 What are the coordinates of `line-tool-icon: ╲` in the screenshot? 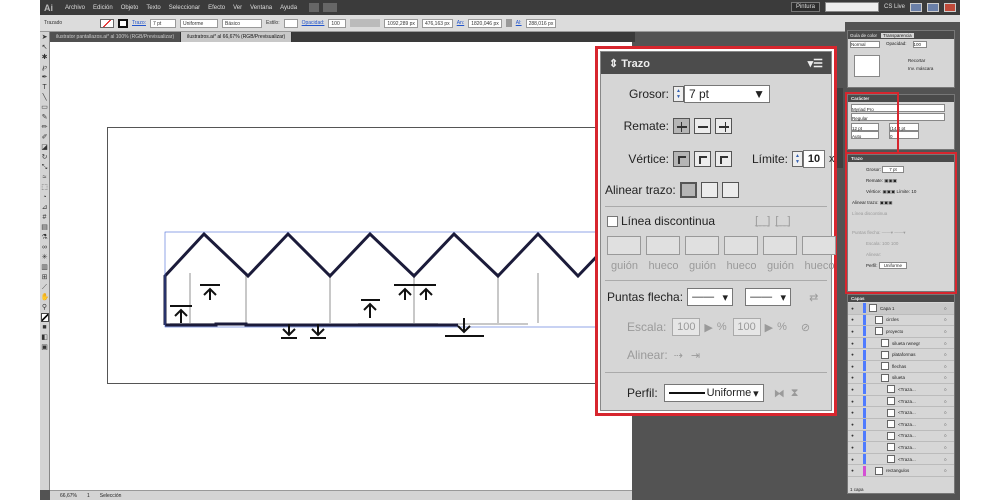 It's located at (45, 97).